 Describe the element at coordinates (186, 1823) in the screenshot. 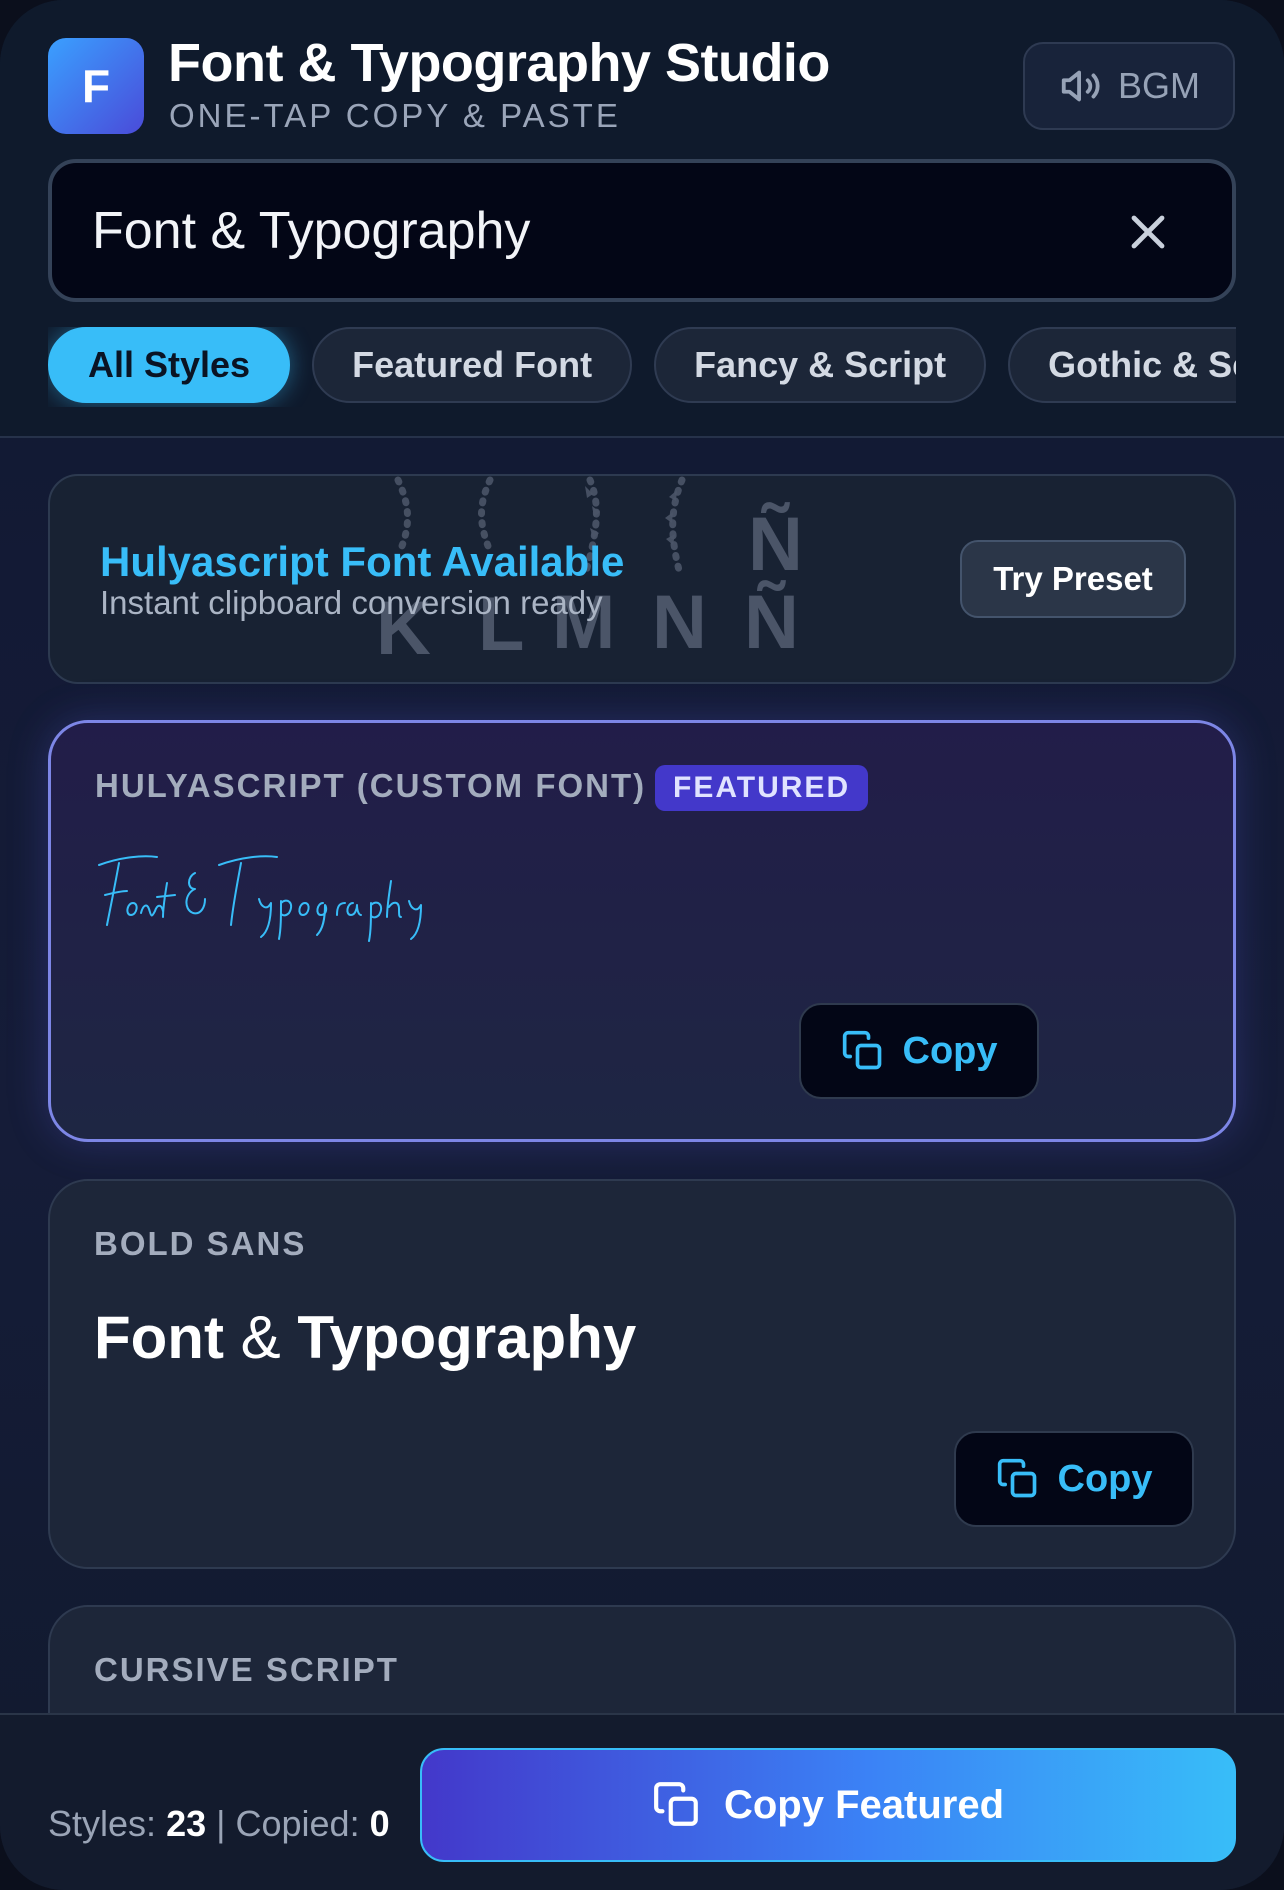

I see `styles-count: 23` at that location.